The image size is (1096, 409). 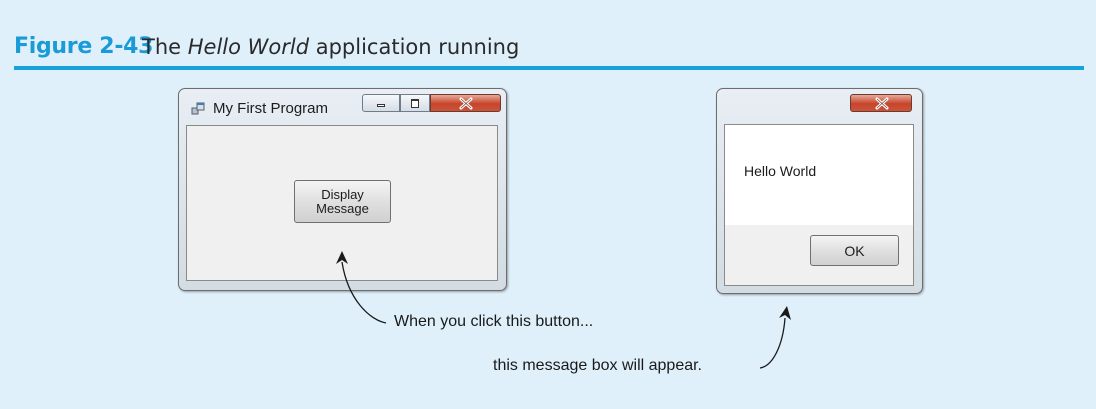 What do you see at coordinates (772, 343) in the screenshot?
I see `box-callout-arrow` at bounding box center [772, 343].